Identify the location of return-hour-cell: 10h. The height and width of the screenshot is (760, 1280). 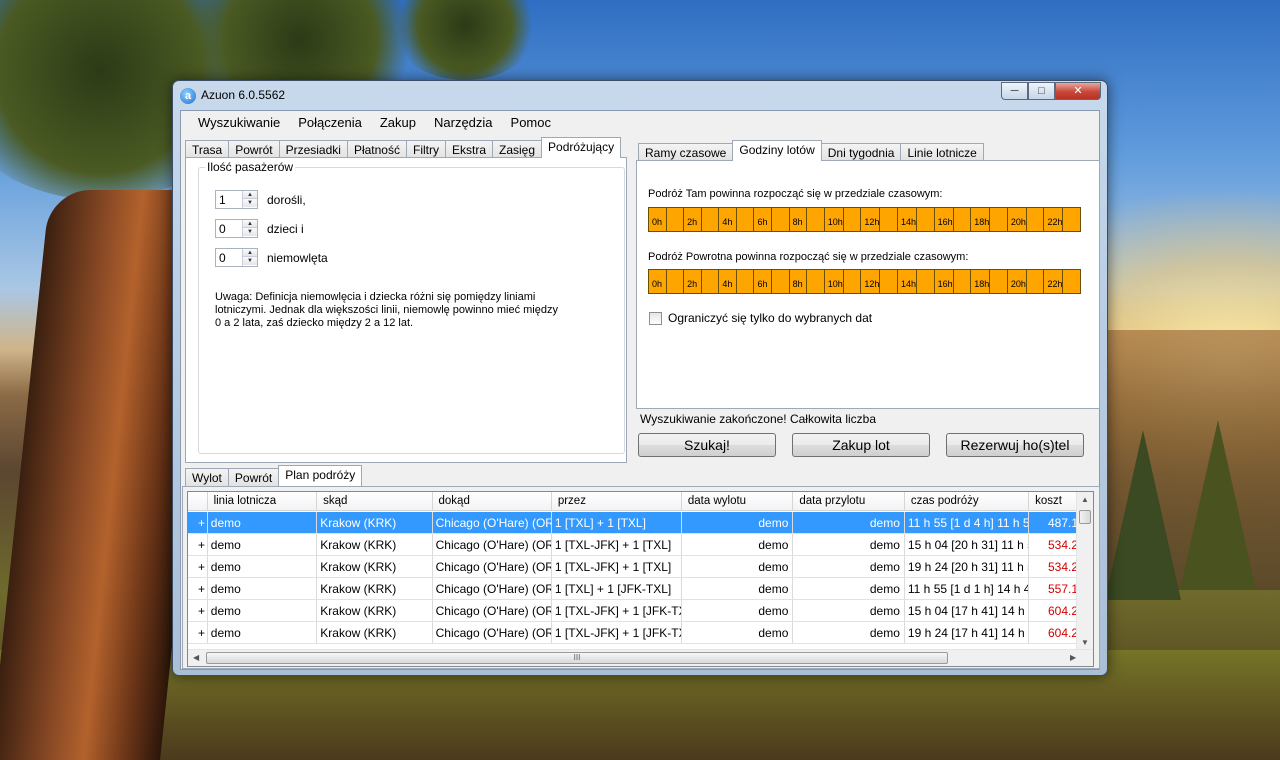
(834, 281).